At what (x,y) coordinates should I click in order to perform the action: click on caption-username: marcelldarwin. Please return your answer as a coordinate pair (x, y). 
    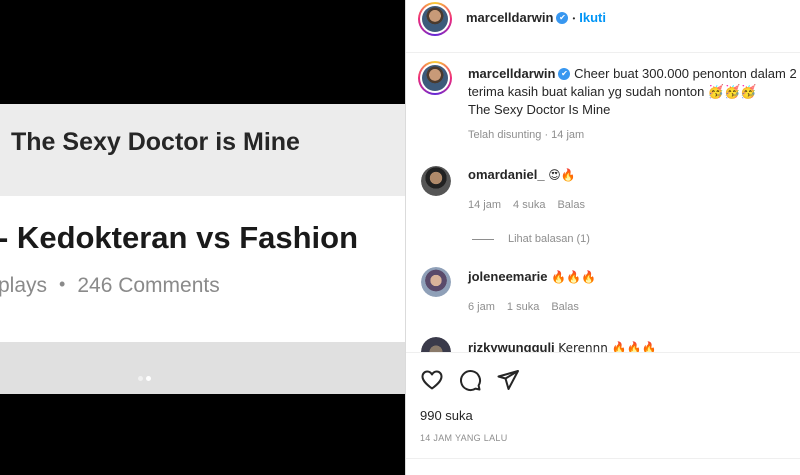
    Looking at the image, I should click on (511, 73).